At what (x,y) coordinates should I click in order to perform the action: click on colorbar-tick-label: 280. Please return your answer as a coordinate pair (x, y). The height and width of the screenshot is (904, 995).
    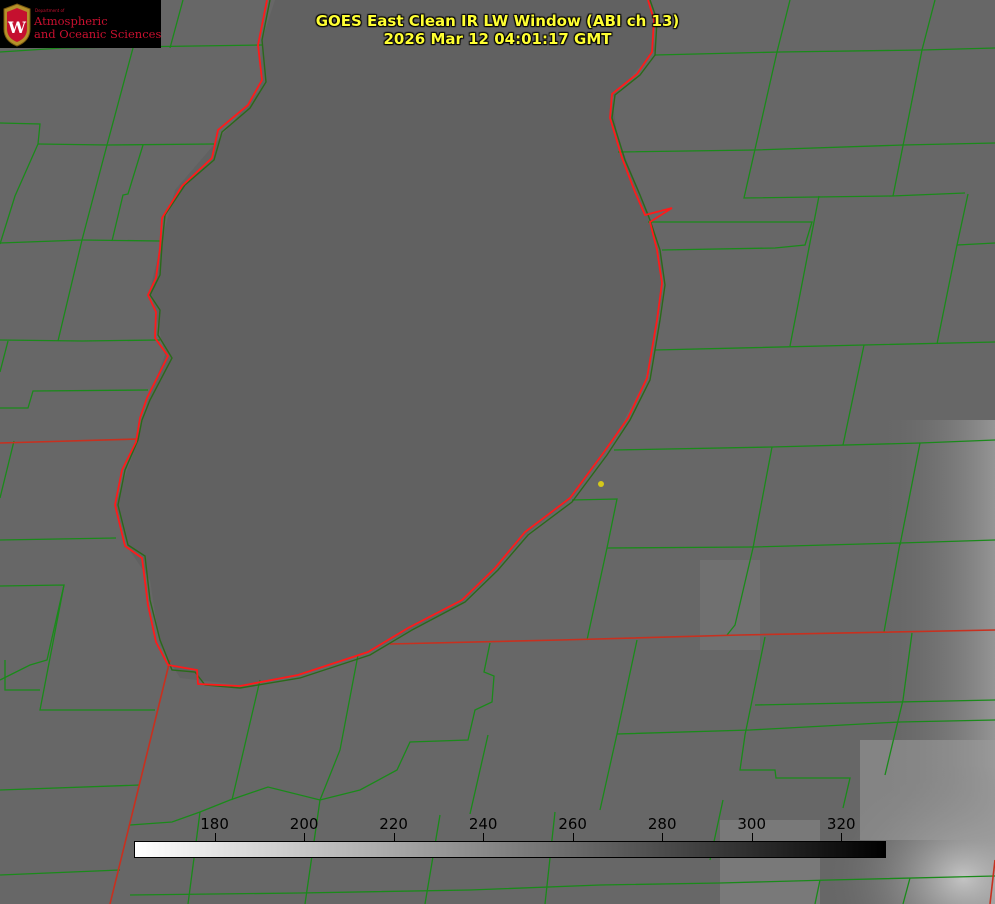
    Looking at the image, I should click on (662, 824).